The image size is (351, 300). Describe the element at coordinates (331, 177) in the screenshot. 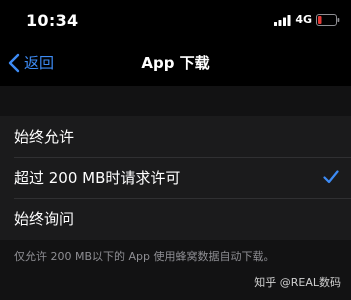

I see `checkmark-icon` at that location.